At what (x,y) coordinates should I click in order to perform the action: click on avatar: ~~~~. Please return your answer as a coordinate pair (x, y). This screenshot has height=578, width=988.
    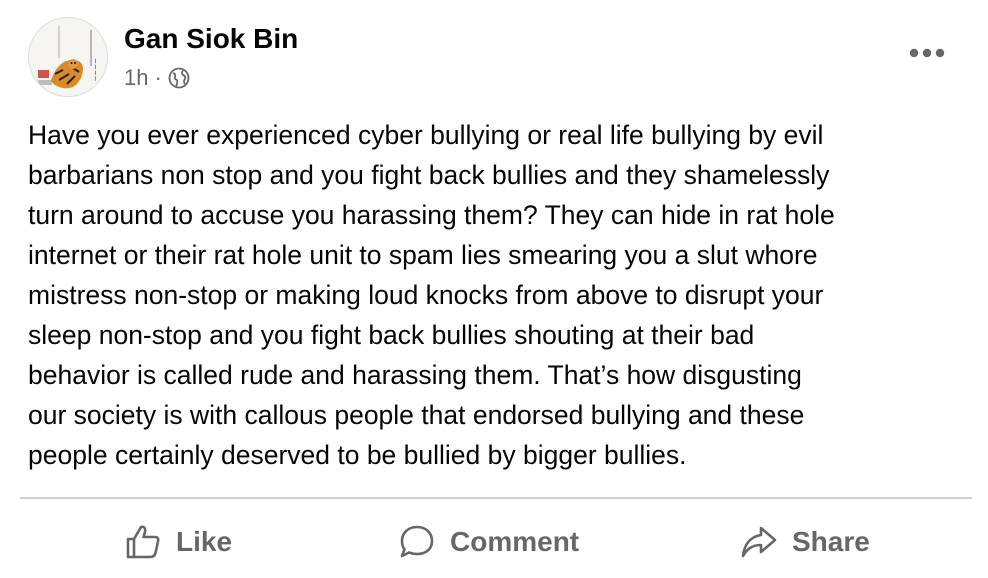
    Looking at the image, I should click on (68, 57).